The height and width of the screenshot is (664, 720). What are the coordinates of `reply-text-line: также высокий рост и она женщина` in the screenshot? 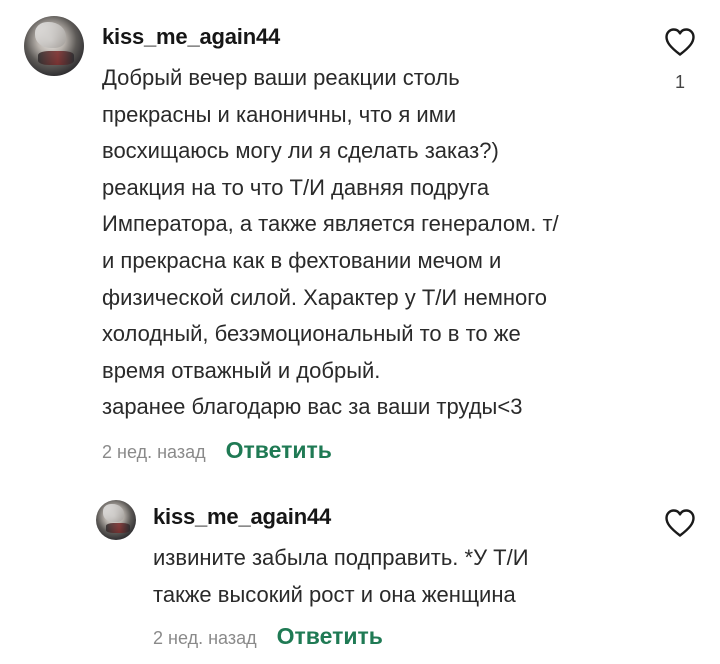 It's located at (334, 594).